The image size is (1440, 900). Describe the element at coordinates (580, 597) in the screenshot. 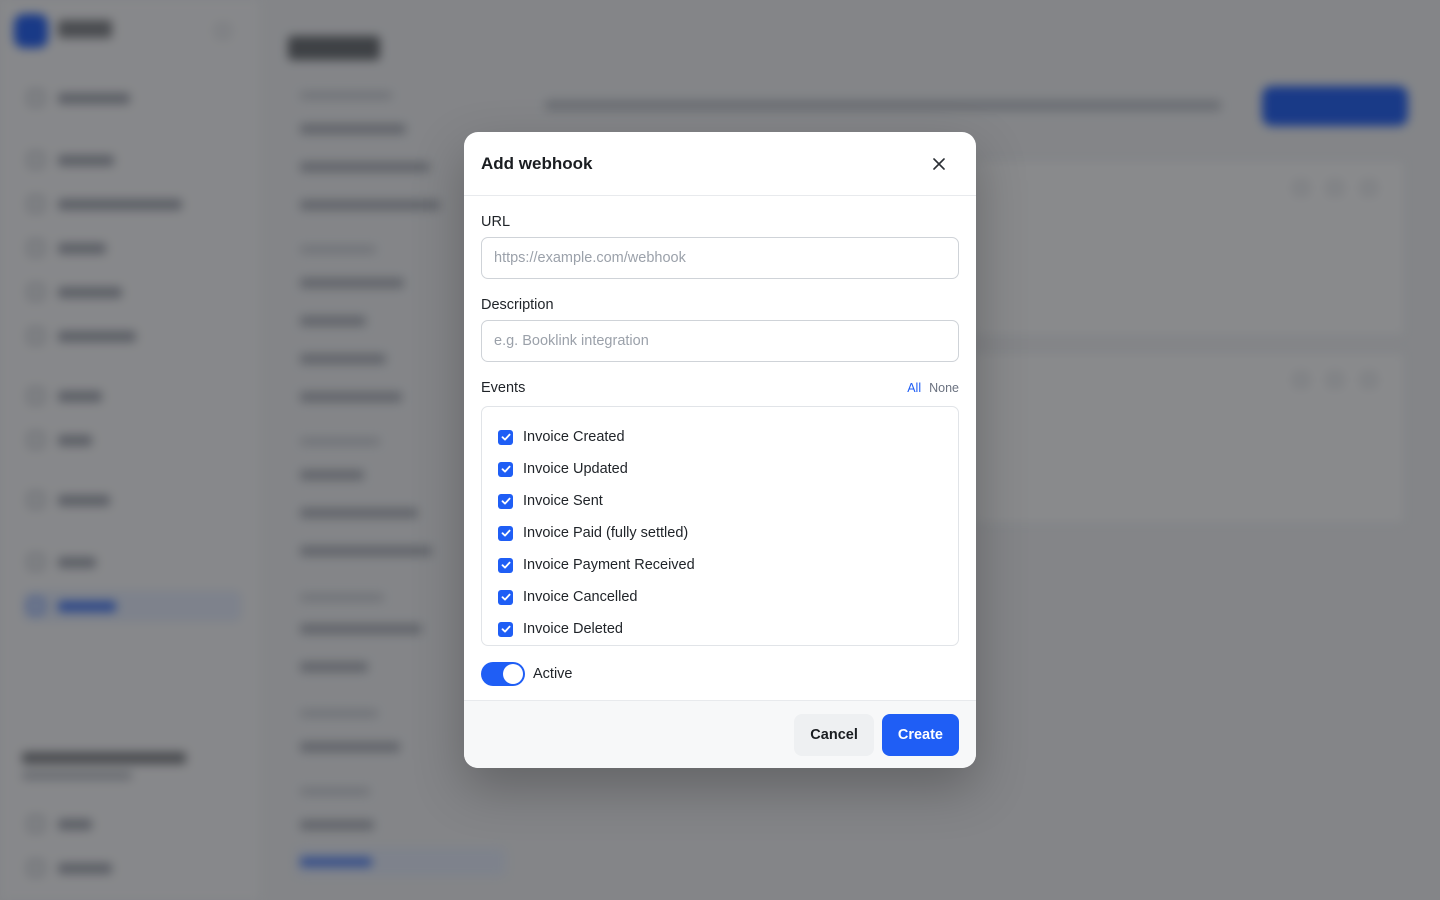

I see `event-label: Invoice Cancelled` at that location.